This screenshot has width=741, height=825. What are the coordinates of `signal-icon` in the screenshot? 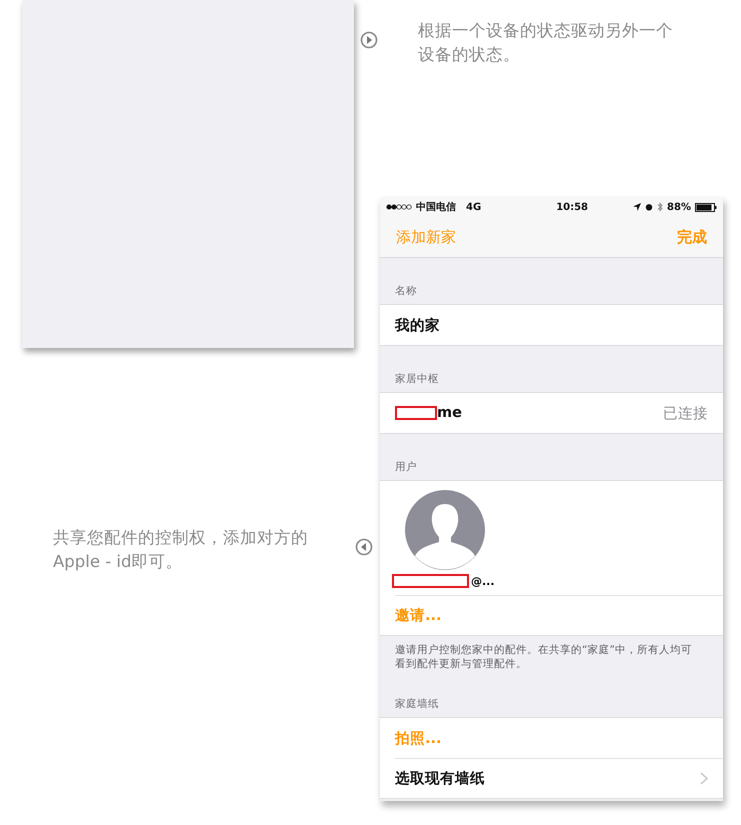 It's located at (399, 207).